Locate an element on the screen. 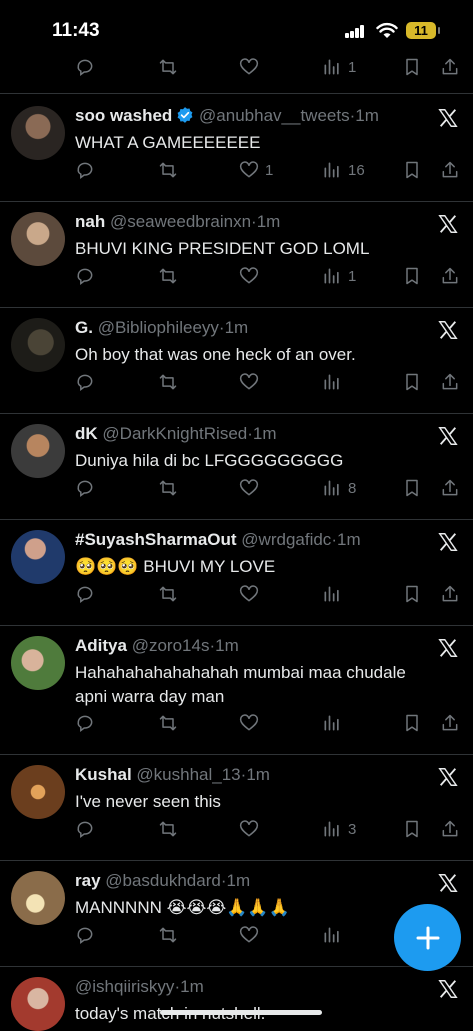 The image size is (473, 1031). user-handle: @Bibliophileeyy is located at coordinates (158, 327).